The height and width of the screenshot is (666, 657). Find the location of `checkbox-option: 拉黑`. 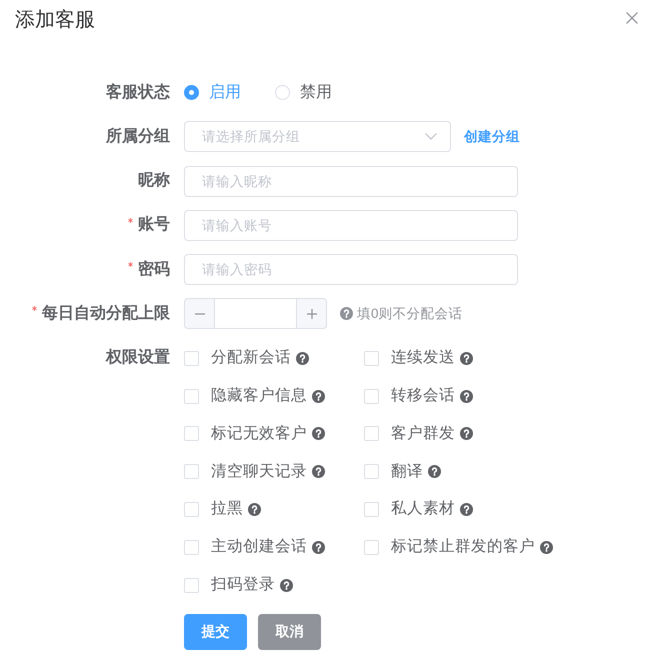

checkbox-option: 拉黑 is located at coordinates (213, 509).